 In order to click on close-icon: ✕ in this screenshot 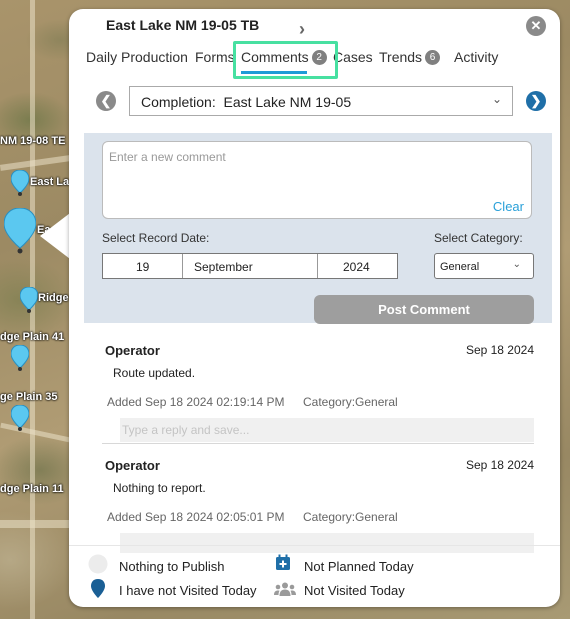, I will do `click(536, 25)`.